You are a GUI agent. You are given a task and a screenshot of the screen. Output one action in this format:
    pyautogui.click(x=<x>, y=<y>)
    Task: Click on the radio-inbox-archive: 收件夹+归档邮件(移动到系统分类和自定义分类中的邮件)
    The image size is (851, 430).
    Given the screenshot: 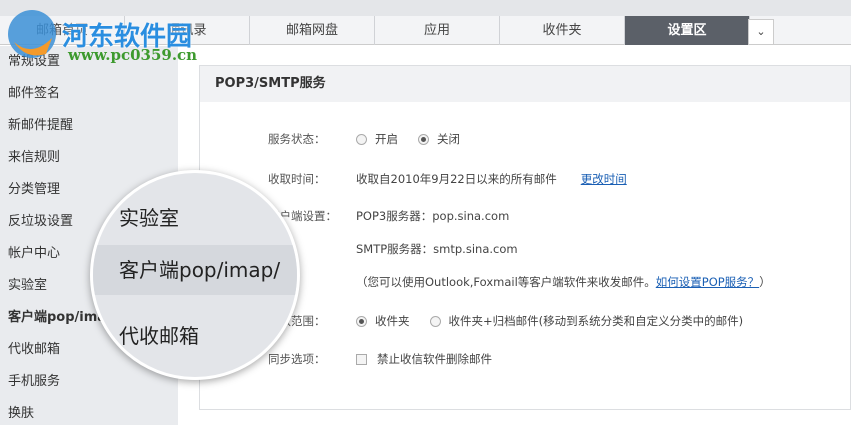 What is the action you would take?
    pyautogui.click(x=586, y=321)
    